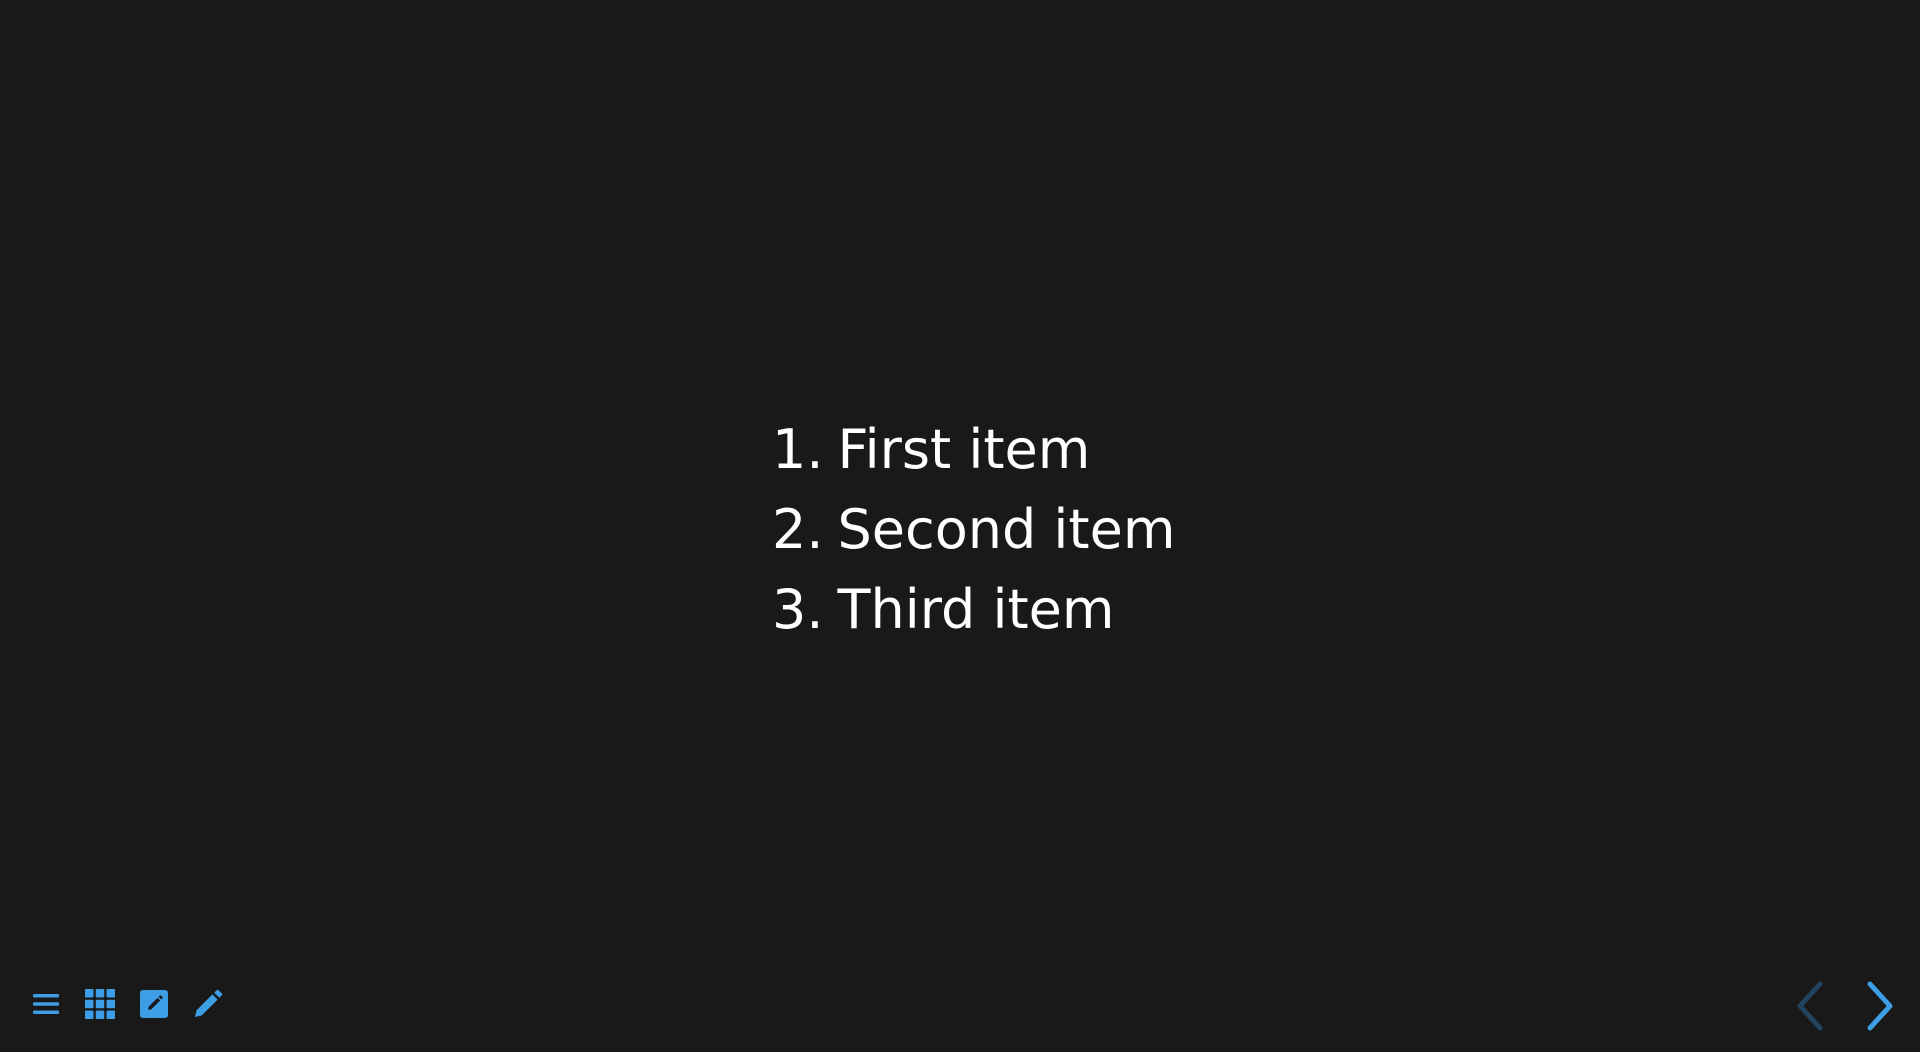 The width and height of the screenshot is (1920, 1052). Describe the element at coordinates (798, 529) in the screenshot. I see `list-item-number: 2.` at that location.